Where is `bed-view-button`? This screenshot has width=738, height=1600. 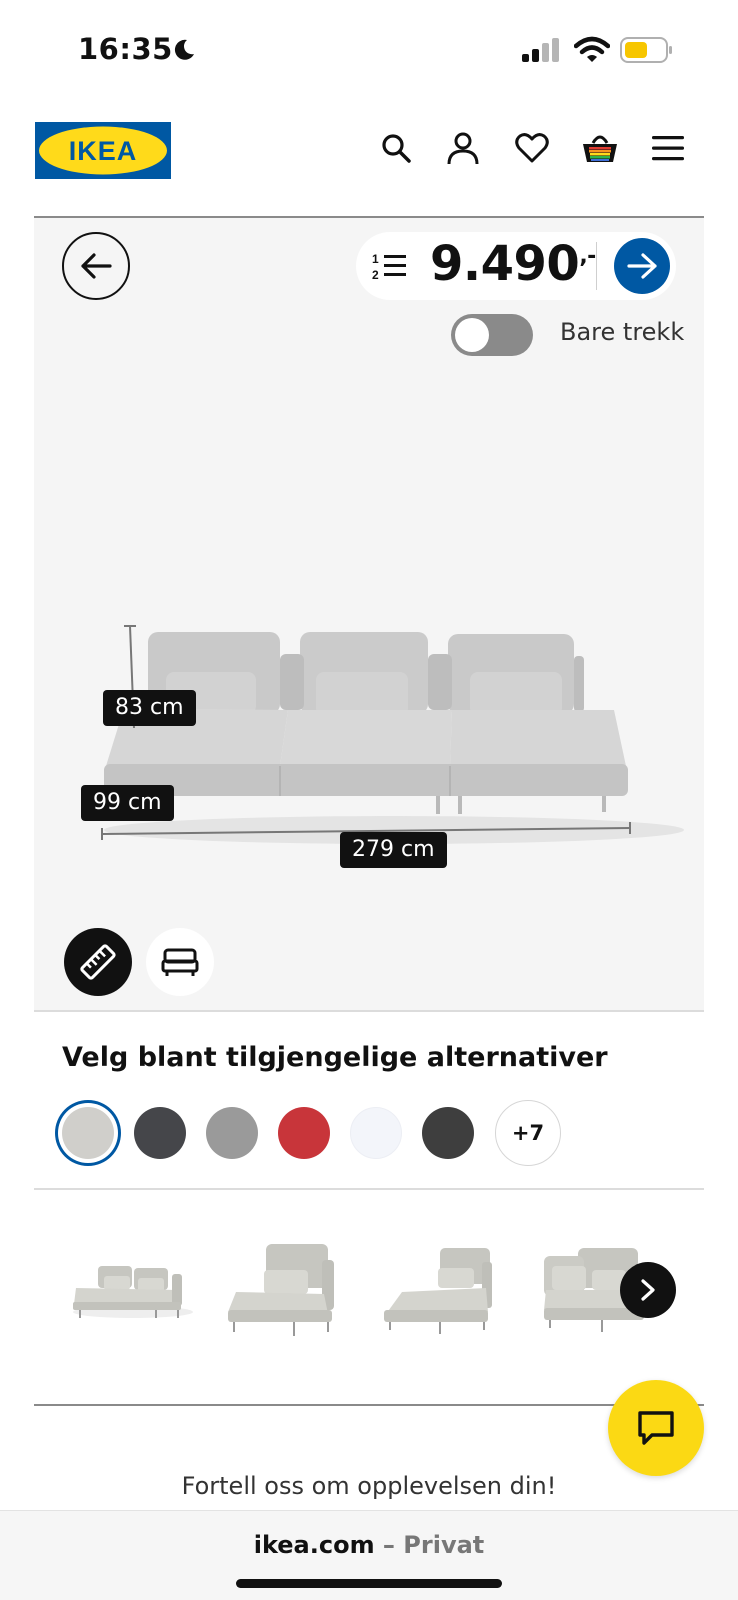
bed-view-button is located at coordinates (180, 962).